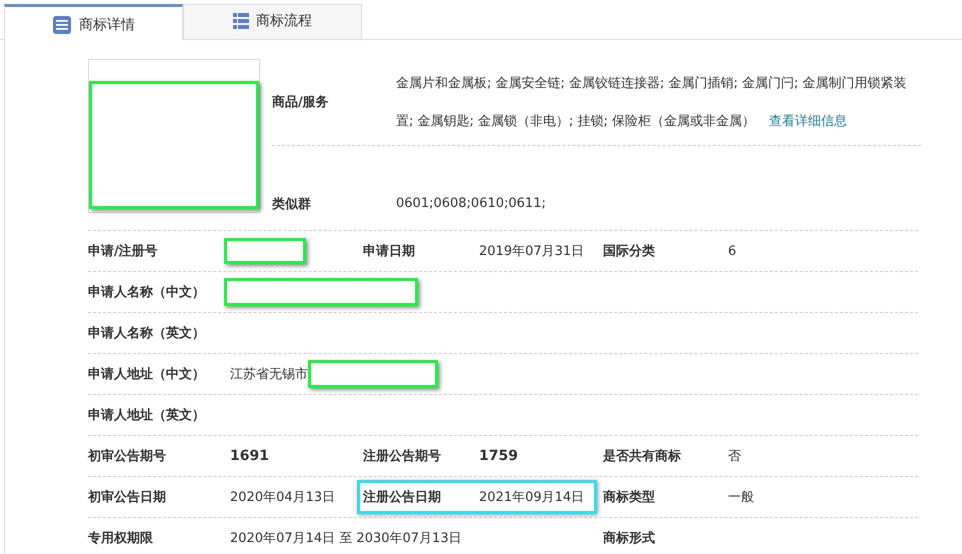 Image resolution: width=962 pixels, height=554 pixels. I want to click on field-value: 一般, so click(741, 497).